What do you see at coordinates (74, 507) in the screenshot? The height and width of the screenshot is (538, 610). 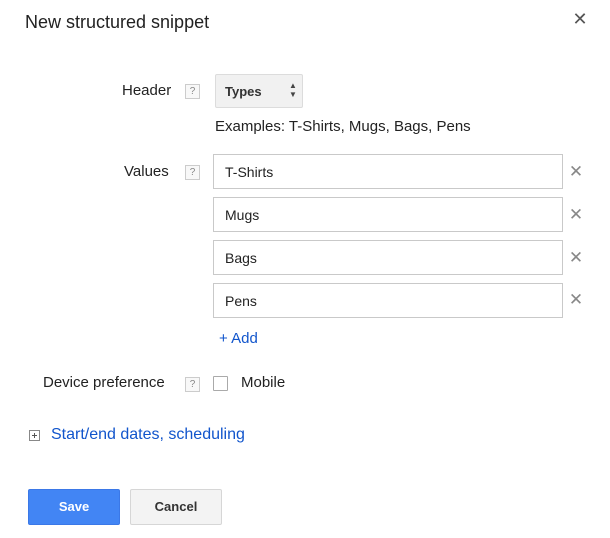 I see `save-button: Save` at bounding box center [74, 507].